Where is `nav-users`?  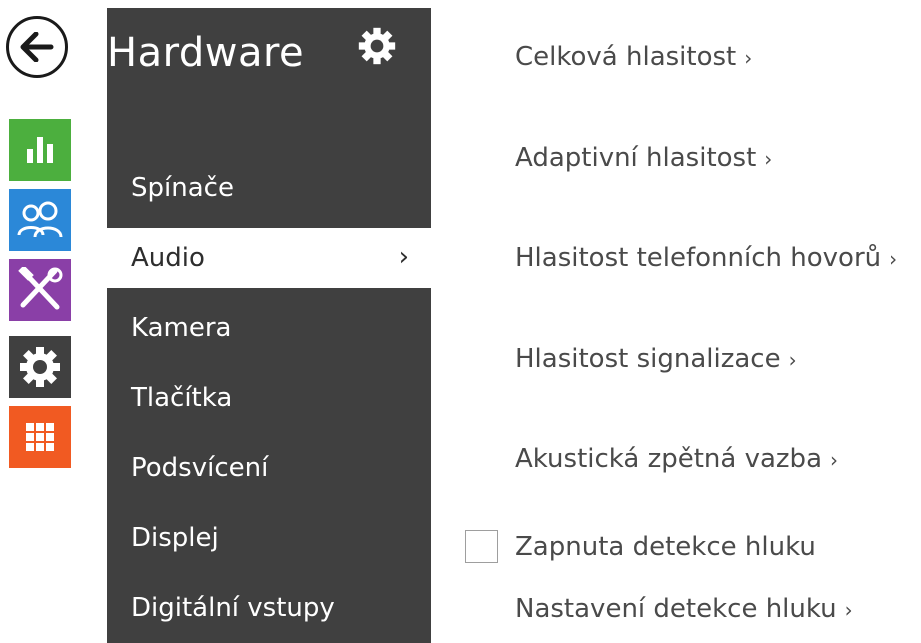
nav-users is located at coordinates (40, 220).